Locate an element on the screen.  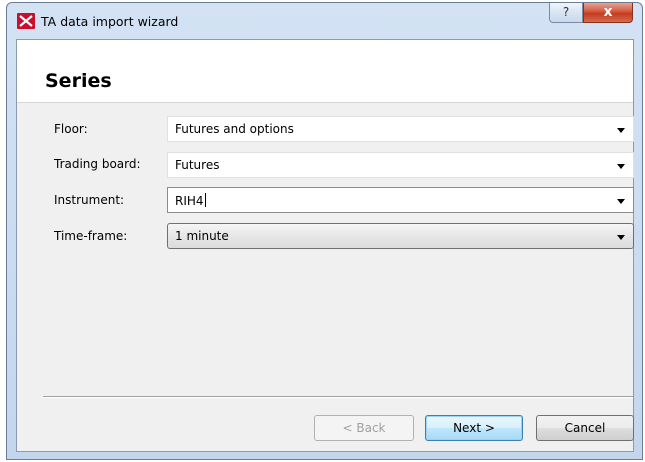
time-frame-dropdown: 1 minute is located at coordinates (400, 236).